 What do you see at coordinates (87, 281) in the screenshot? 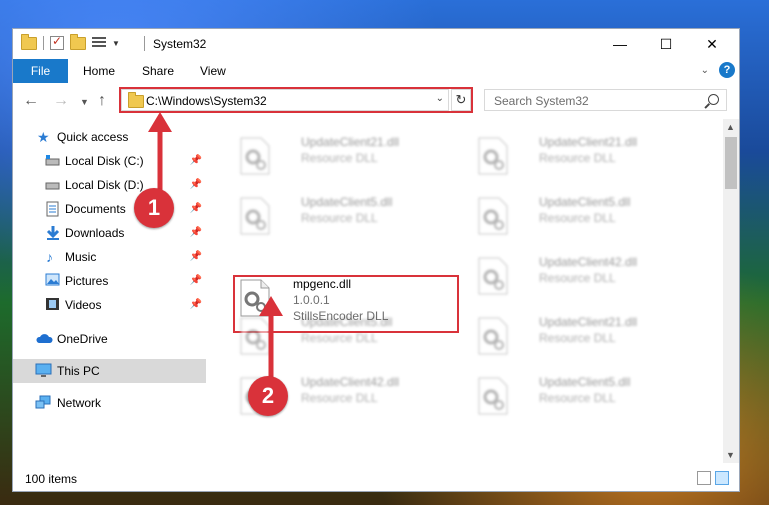
I see `nav-item-label: Pictures` at bounding box center [87, 281].